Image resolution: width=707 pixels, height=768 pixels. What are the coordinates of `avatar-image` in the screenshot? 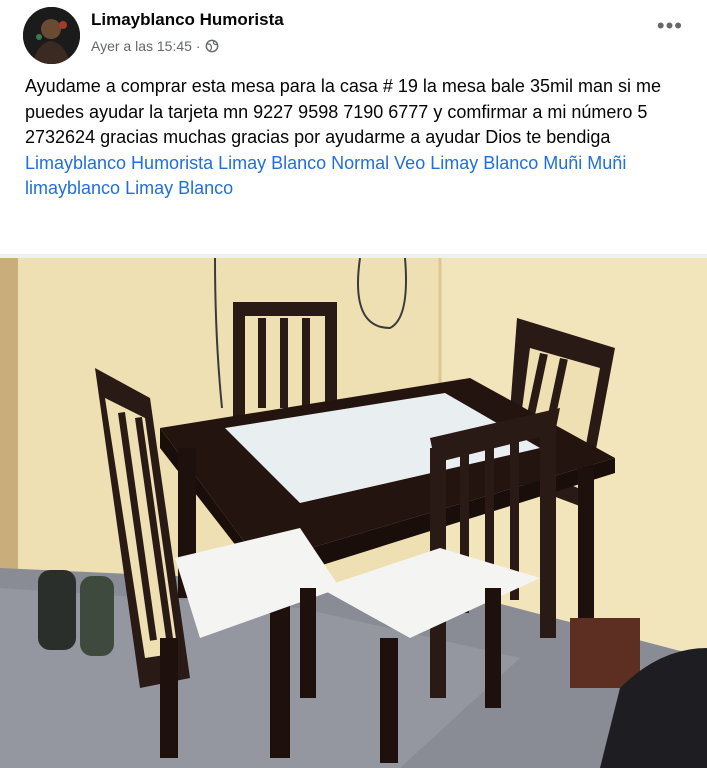 It's located at (51, 35).